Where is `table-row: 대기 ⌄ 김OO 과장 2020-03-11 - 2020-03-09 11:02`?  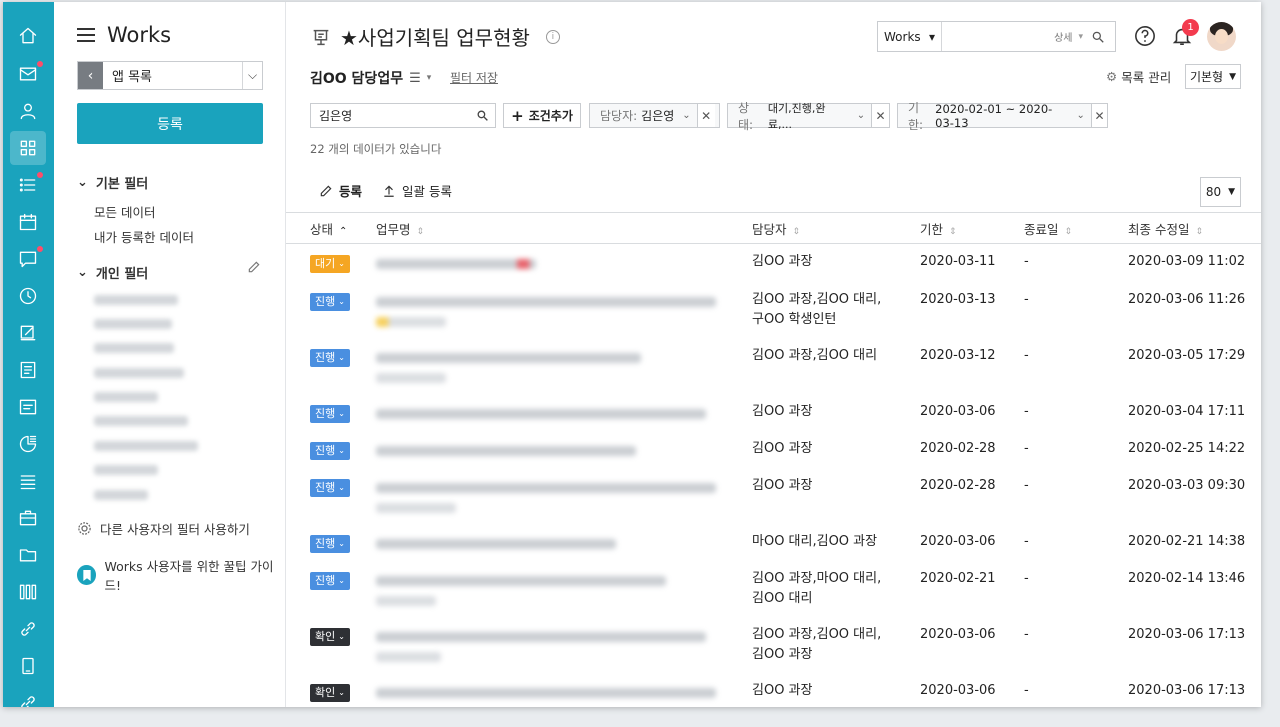
table-row: 대기 ⌄ 김OO 과장 2020-03-11 - 2020-03-09 11:02 is located at coordinates (773, 263).